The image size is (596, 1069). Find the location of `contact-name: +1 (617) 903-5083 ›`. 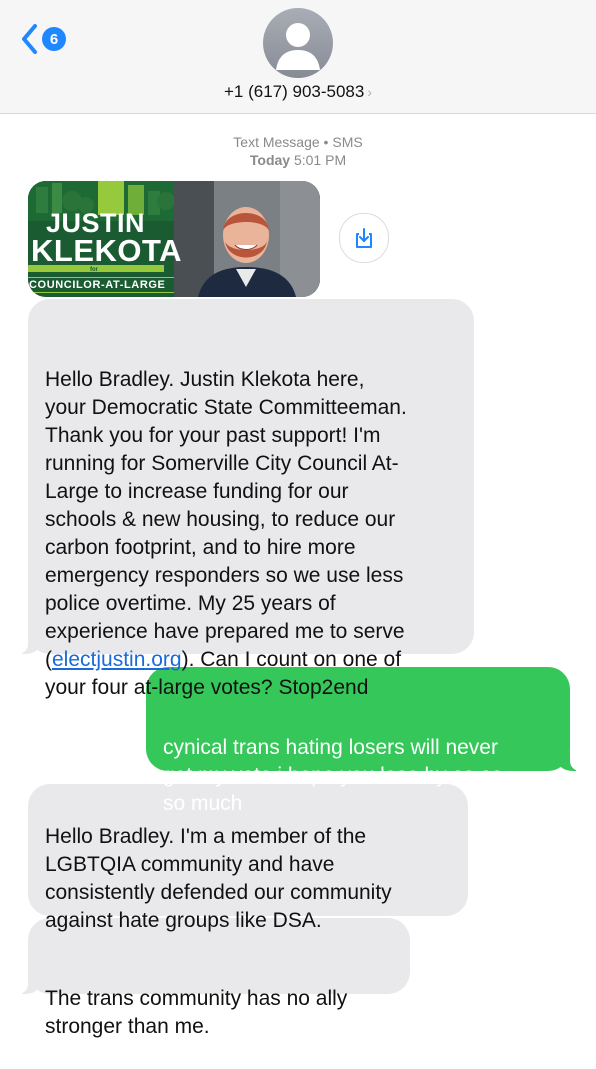

contact-name: +1 (617) 903-5083 › is located at coordinates (298, 92).